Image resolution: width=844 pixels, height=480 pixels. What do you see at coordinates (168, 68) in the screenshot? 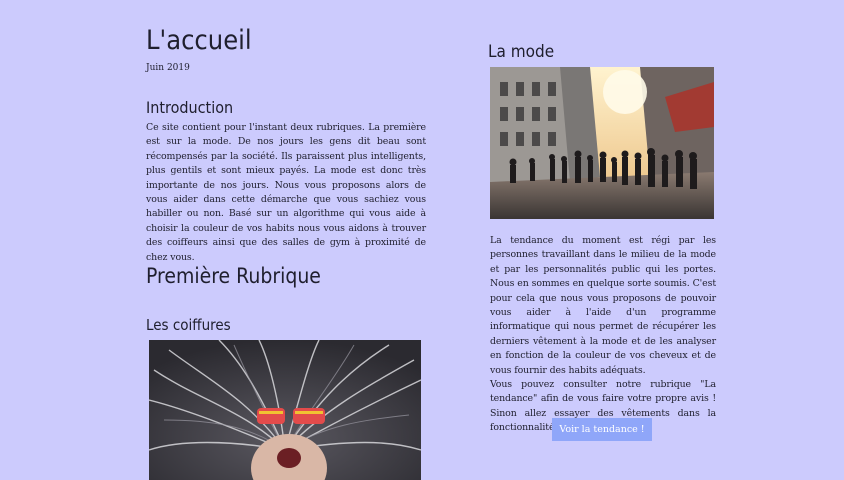
I see `page-date: Juin 2019` at bounding box center [168, 68].